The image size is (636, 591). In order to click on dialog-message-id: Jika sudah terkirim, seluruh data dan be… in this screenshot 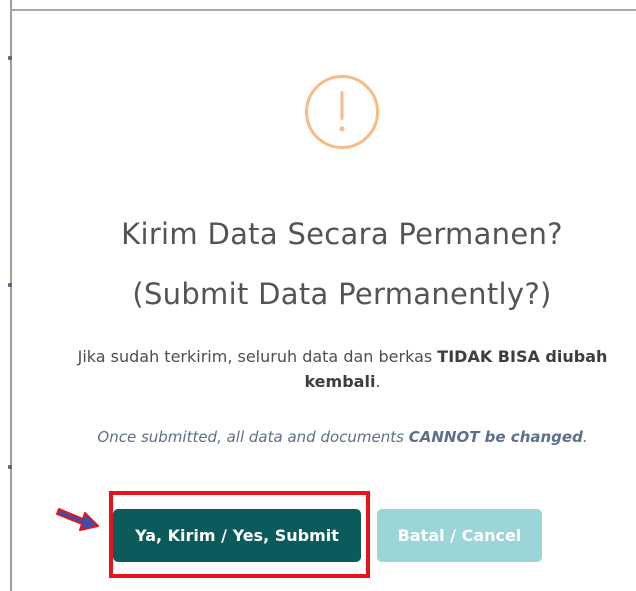, I will do `click(342, 369)`.